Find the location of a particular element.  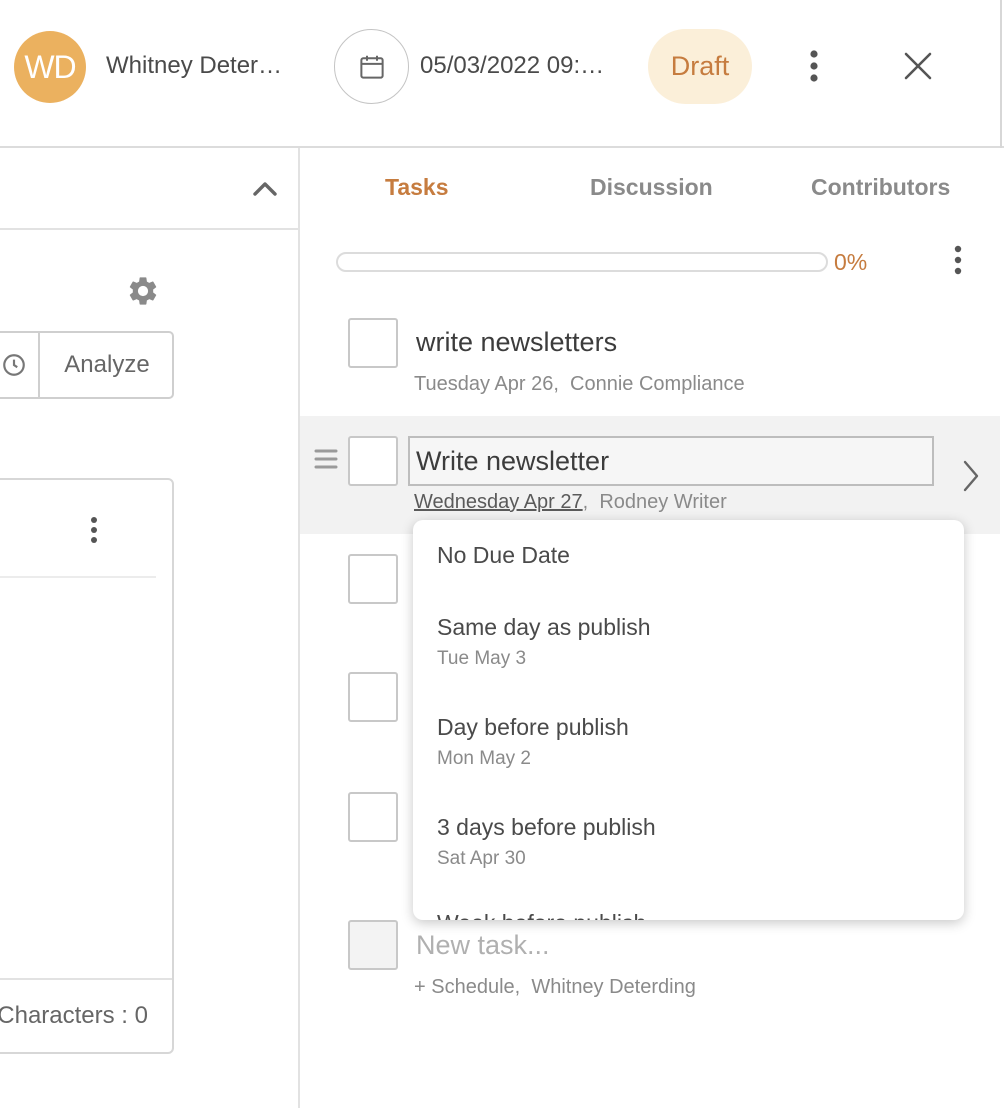

tasks-progress-bar is located at coordinates (582, 262).